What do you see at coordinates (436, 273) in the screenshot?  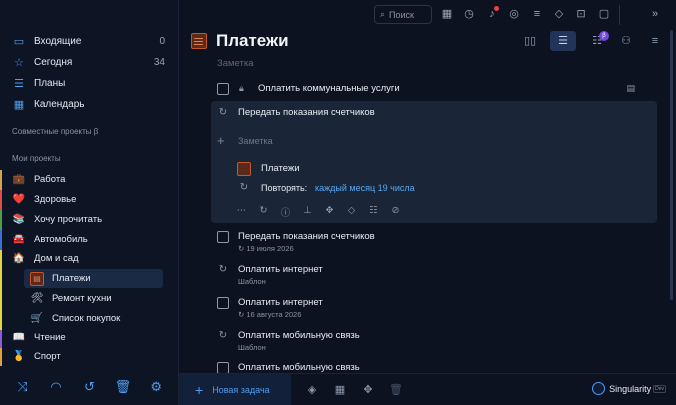 I see `task-row: ↻ Оплатить интернет Шаблон` at bounding box center [436, 273].